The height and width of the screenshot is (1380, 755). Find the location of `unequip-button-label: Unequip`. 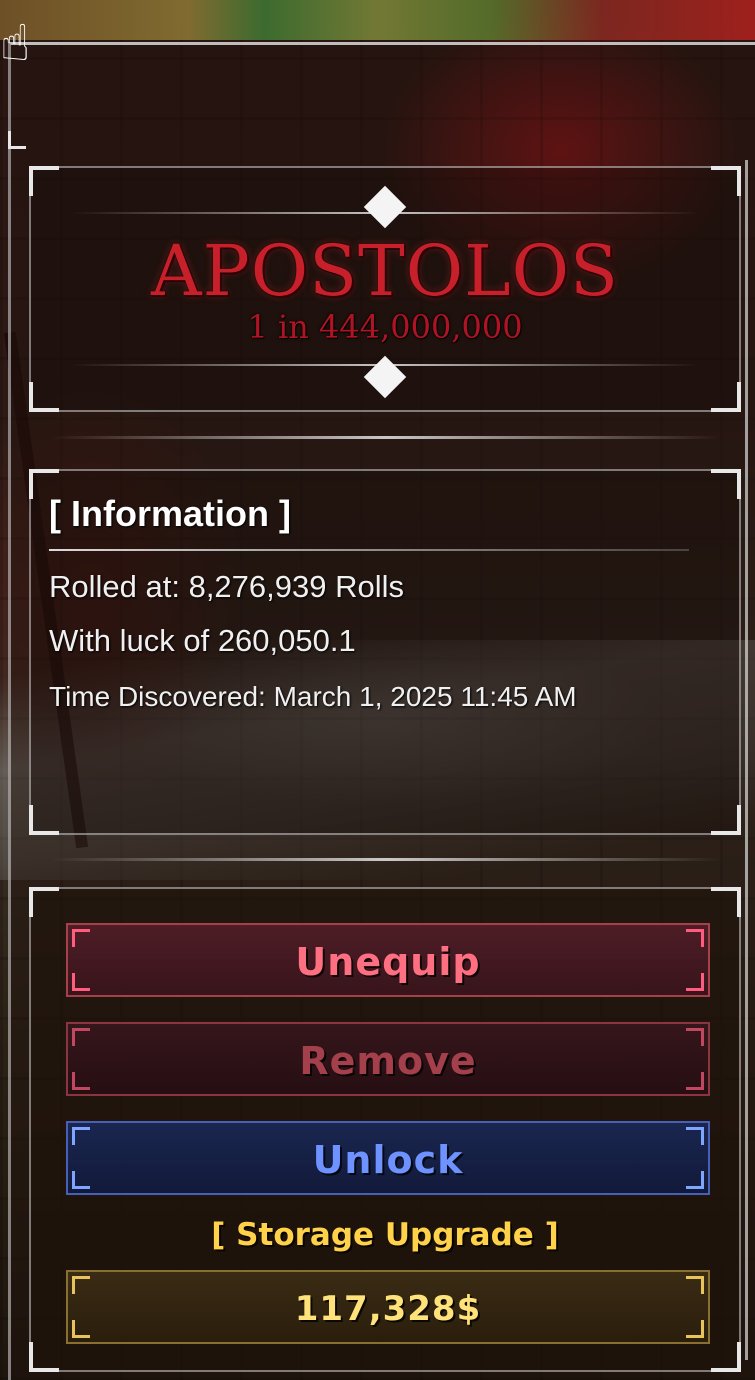

unequip-button-label: Unequip is located at coordinates (388, 962).